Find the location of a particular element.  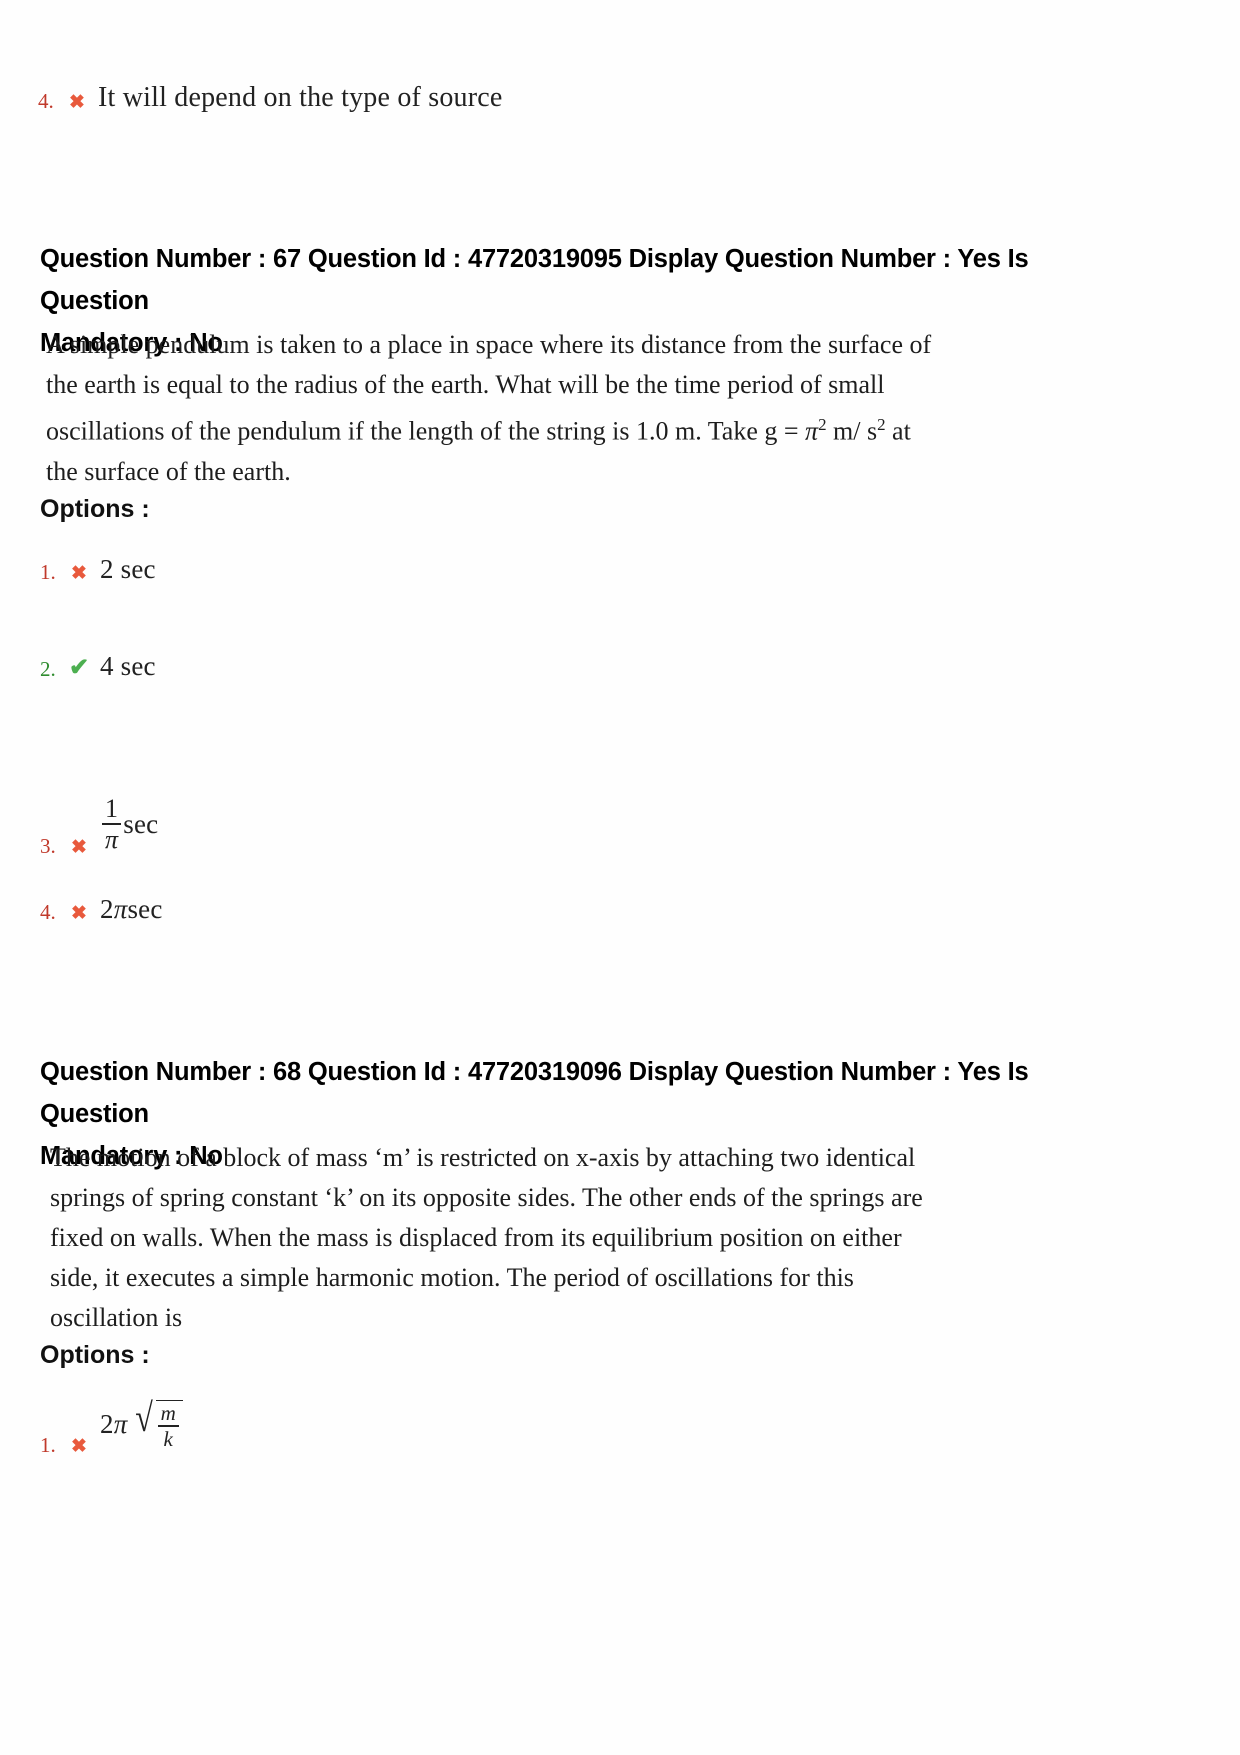

option-row: 1. ✖ 2π √ m k is located at coordinates (111, 1426).